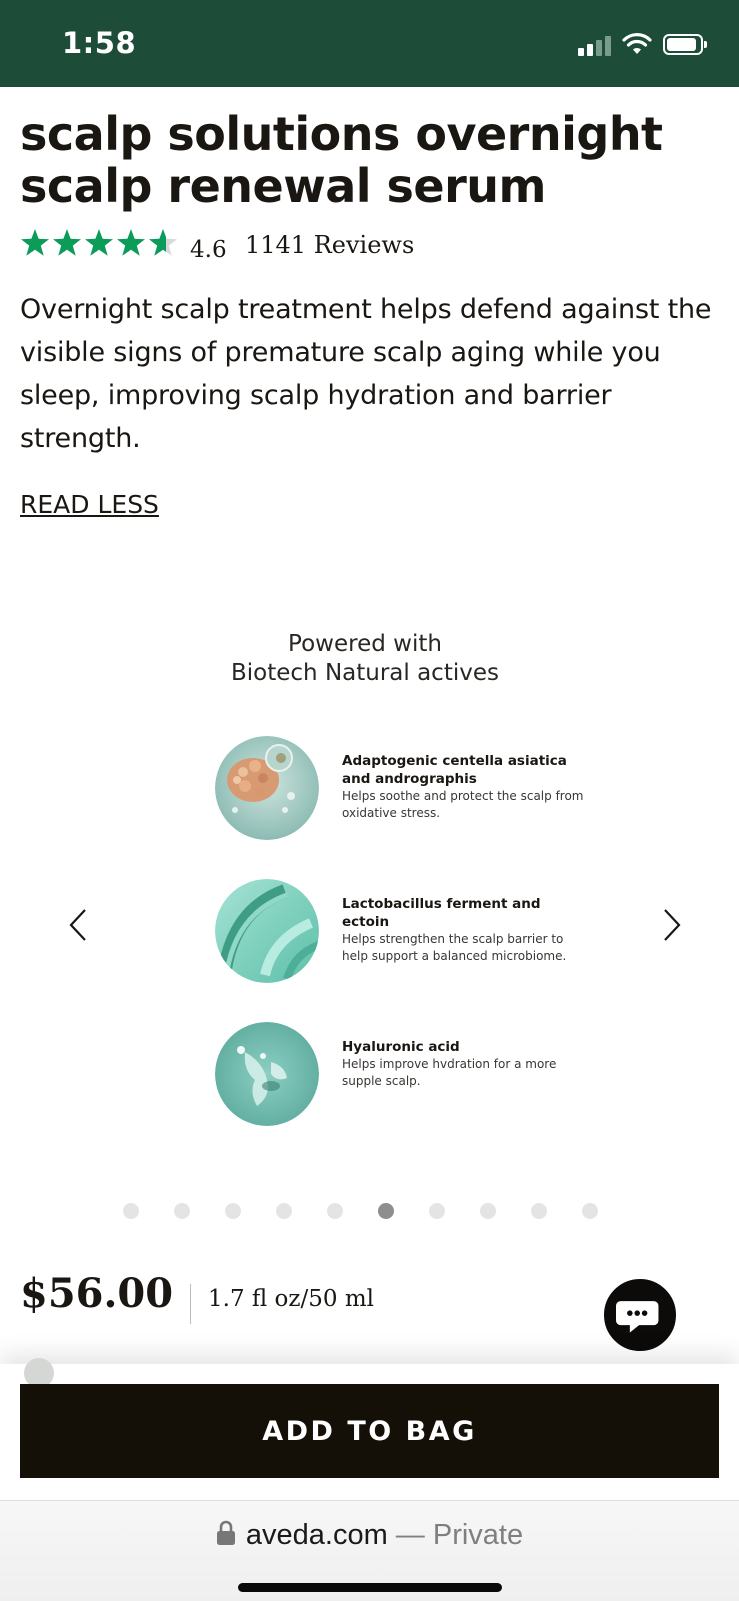 The image size is (739, 1601). Describe the element at coordinates (267, 931) in the screenshot. I see `lactobacillus-ingredient-image` at that location.